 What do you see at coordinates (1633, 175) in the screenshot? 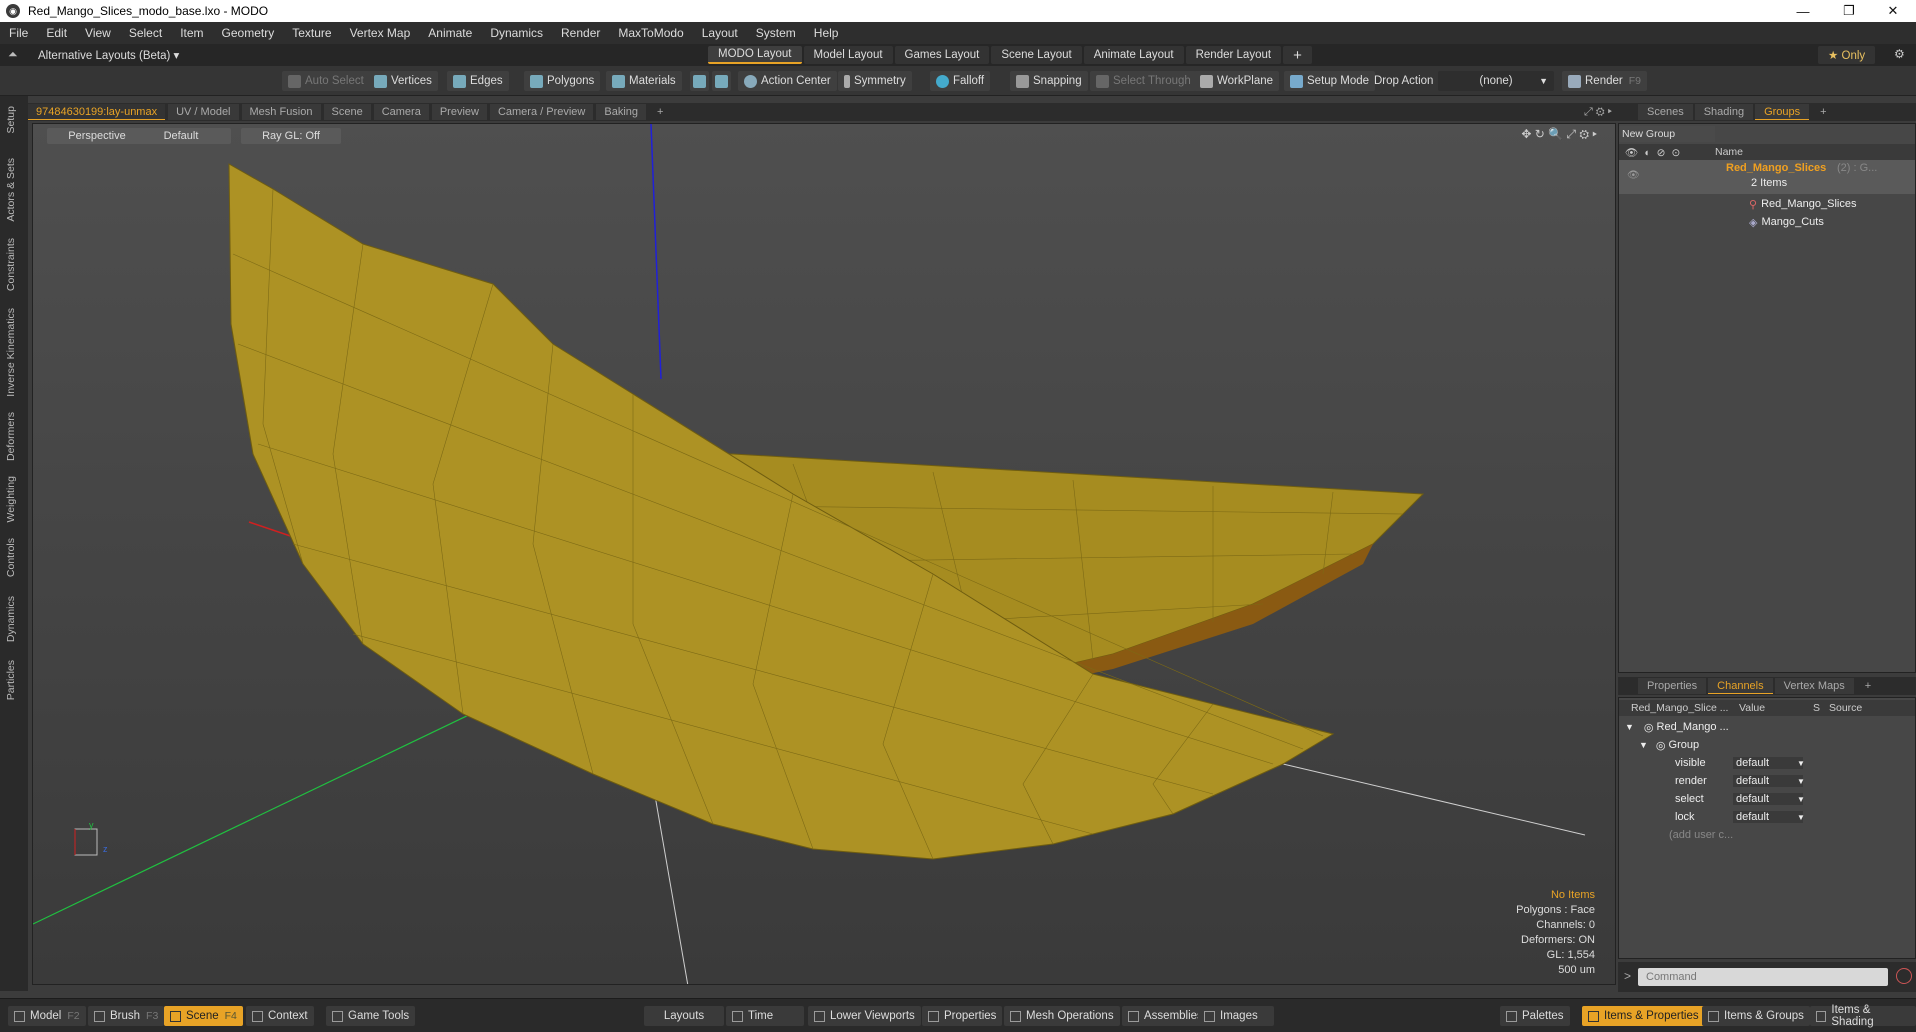
I see `eye-icon: 👁` at bounding box center [1633, 175].